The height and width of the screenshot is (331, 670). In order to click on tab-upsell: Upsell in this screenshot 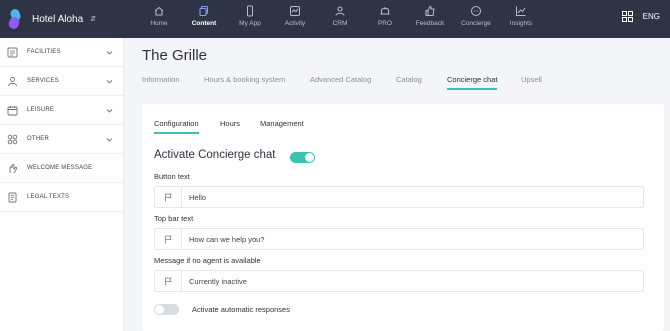, I will do `click(531, 79)`.